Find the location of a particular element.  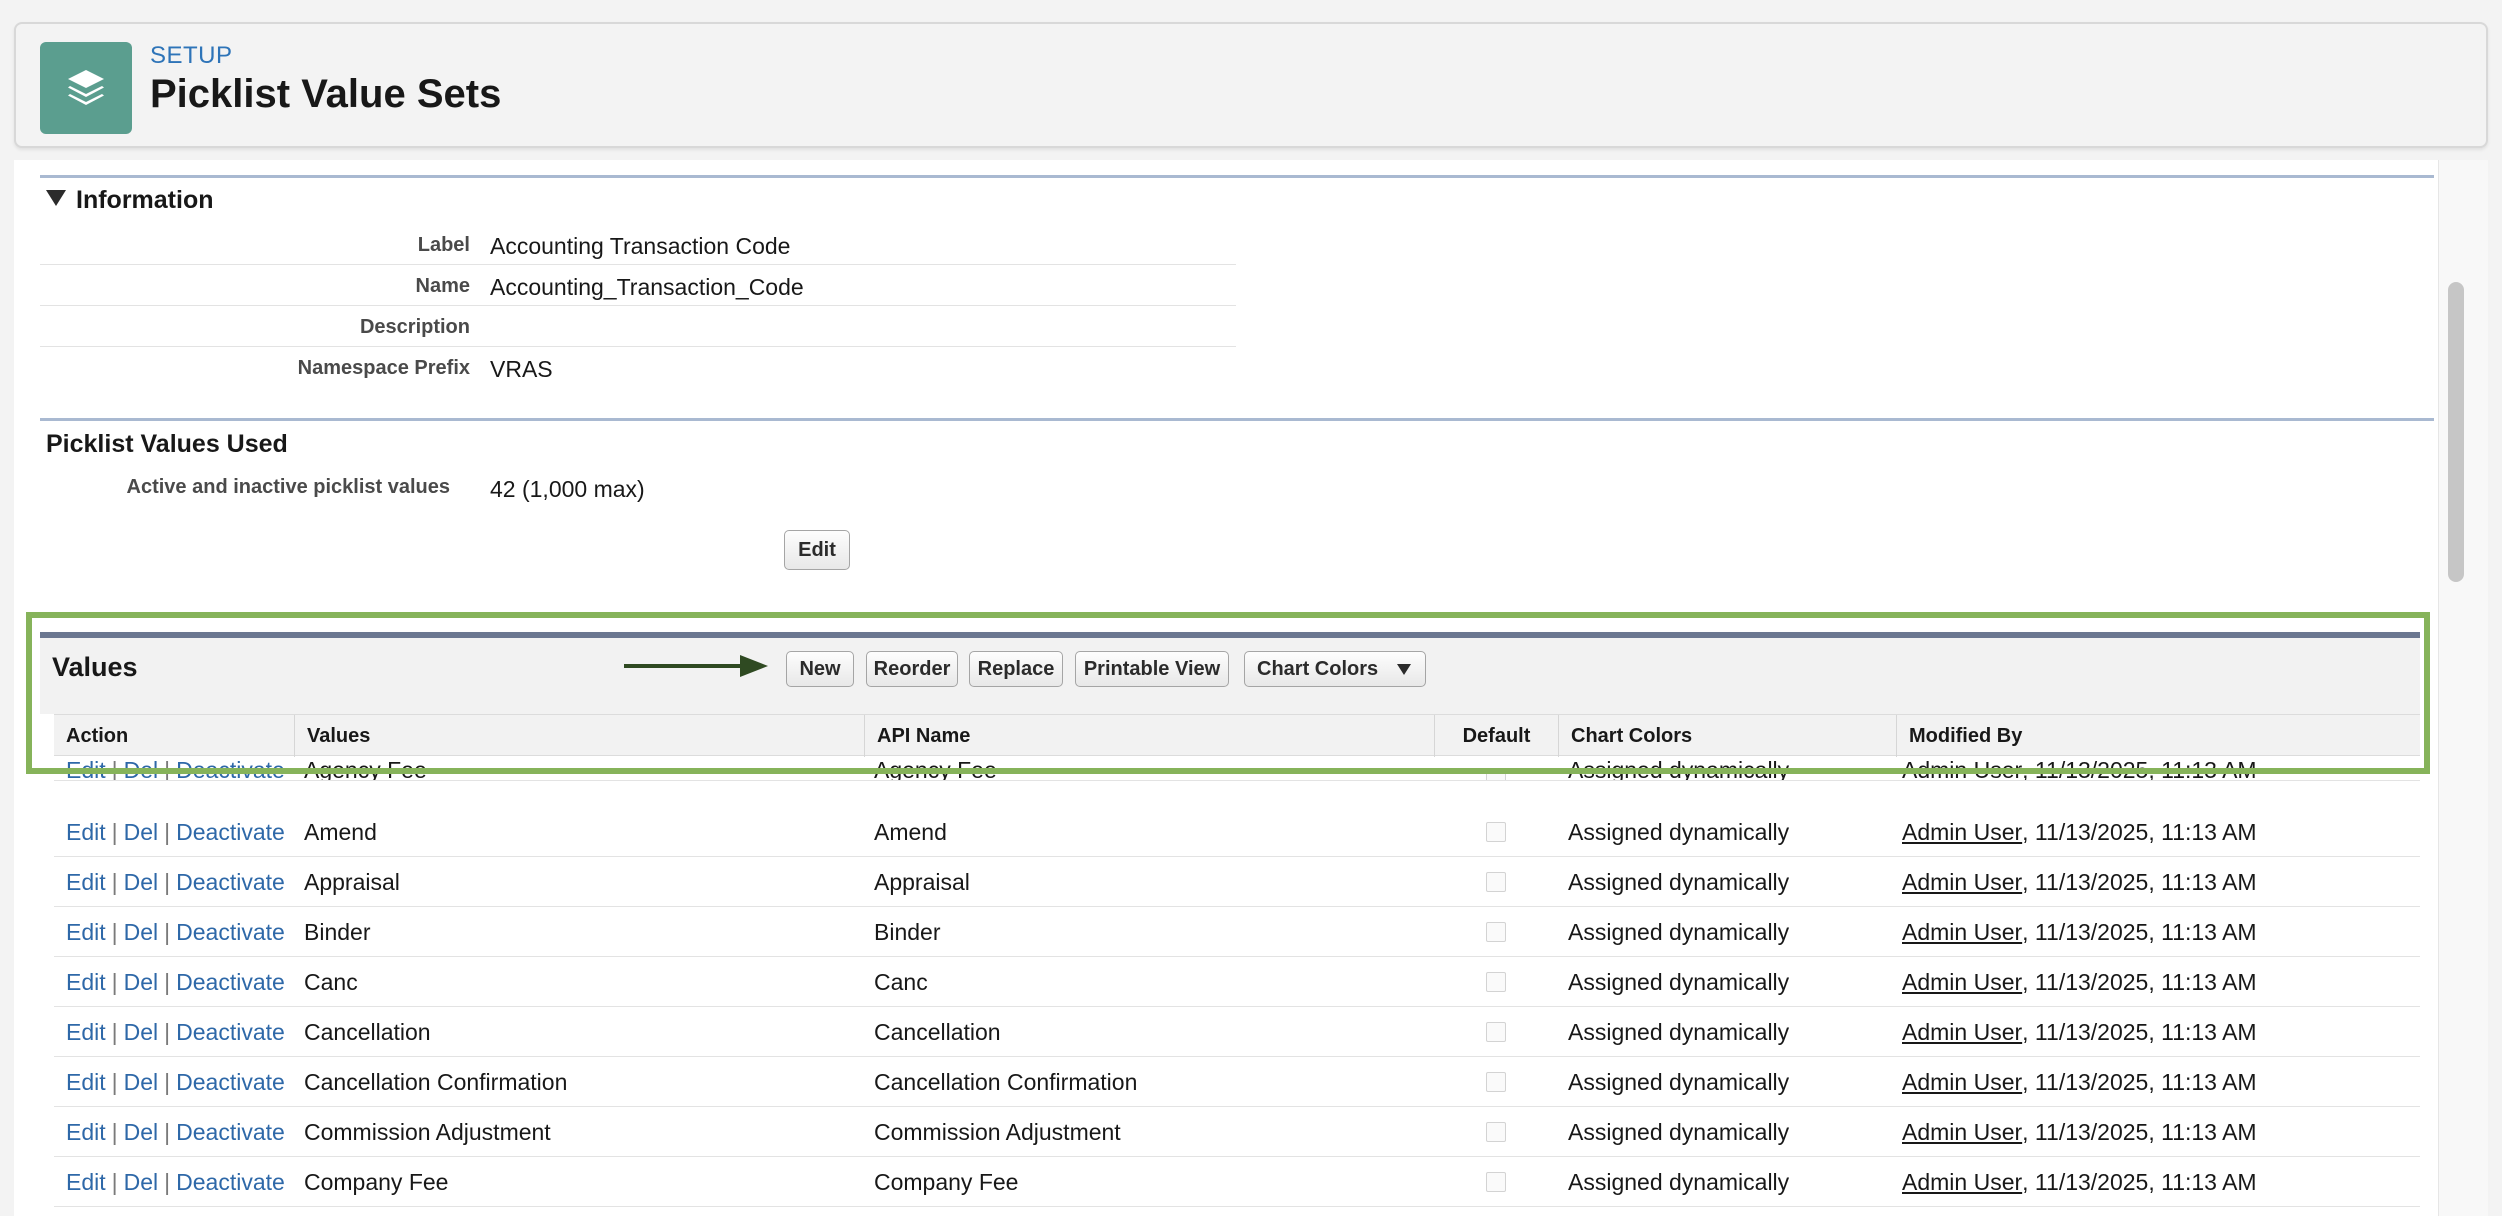

cell-value: Cancellation is located at coordinates (367, 1032).